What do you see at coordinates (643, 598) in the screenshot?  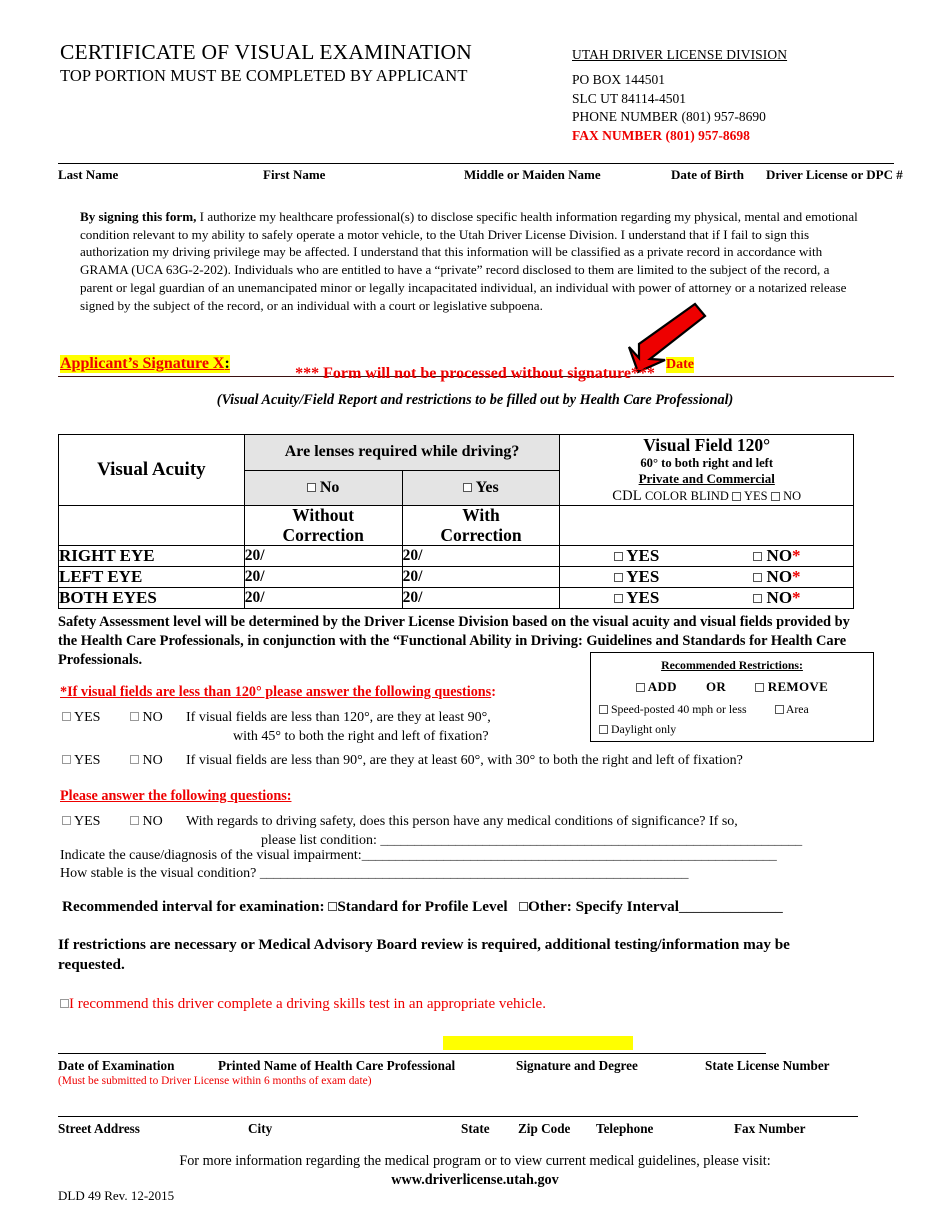 I see `both-eyes-yes-label: YES` at bounding box center [643, 598].